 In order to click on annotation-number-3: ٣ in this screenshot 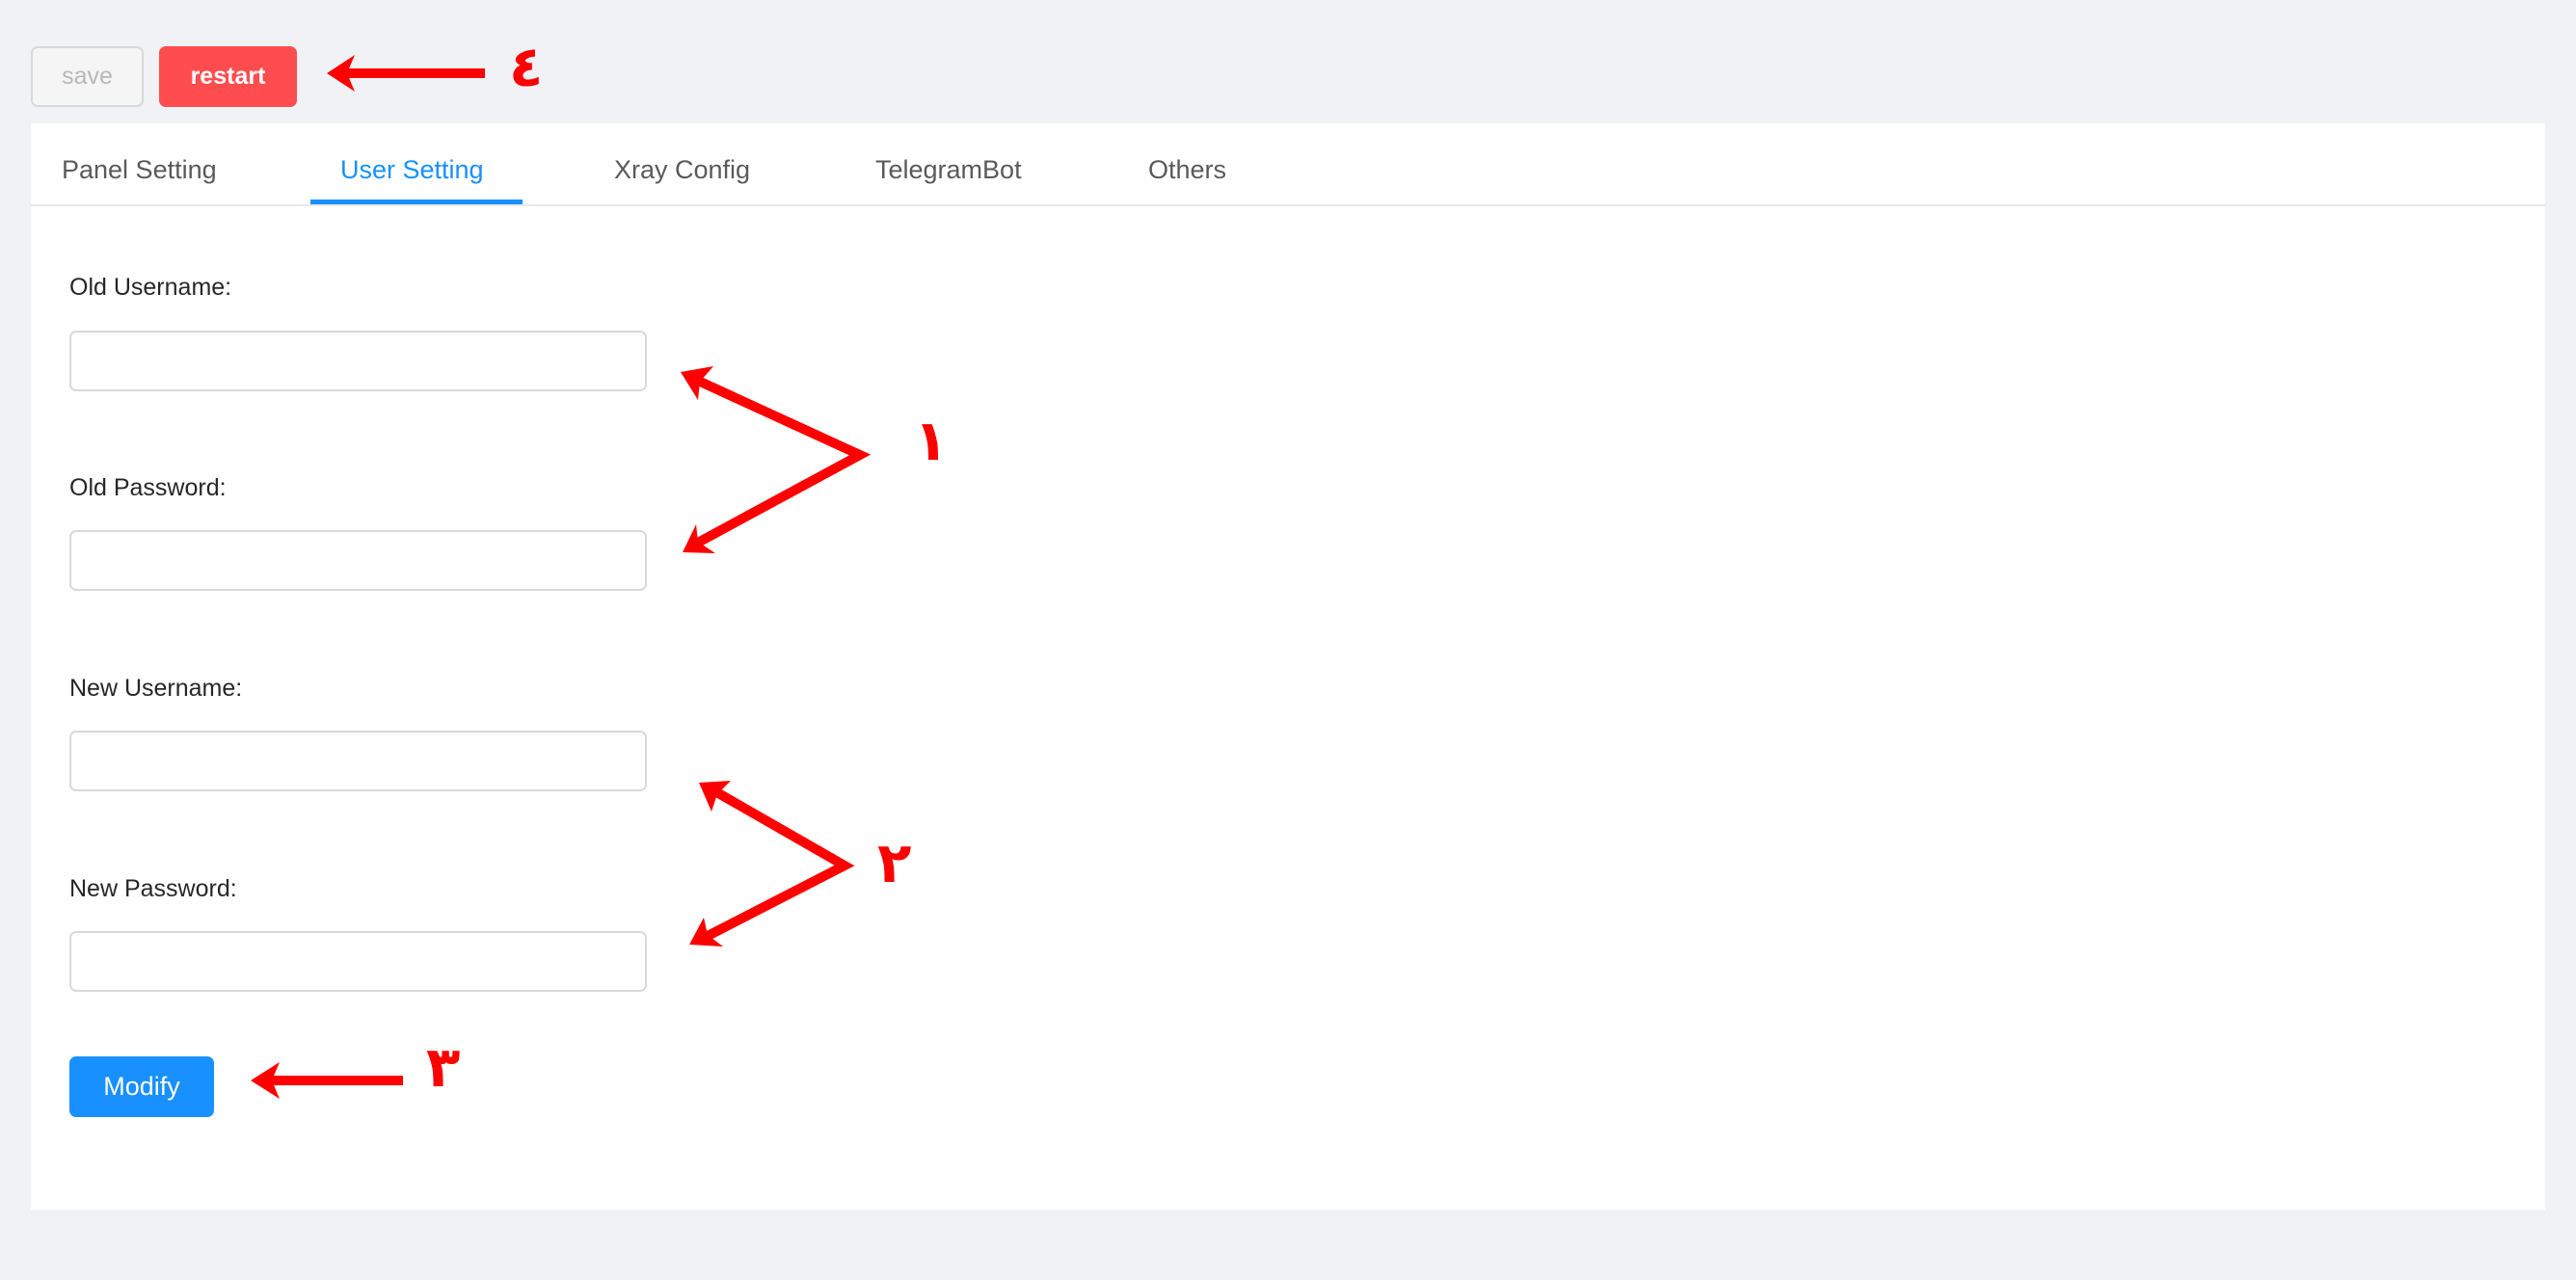, I will do `click(444, 1067)`.